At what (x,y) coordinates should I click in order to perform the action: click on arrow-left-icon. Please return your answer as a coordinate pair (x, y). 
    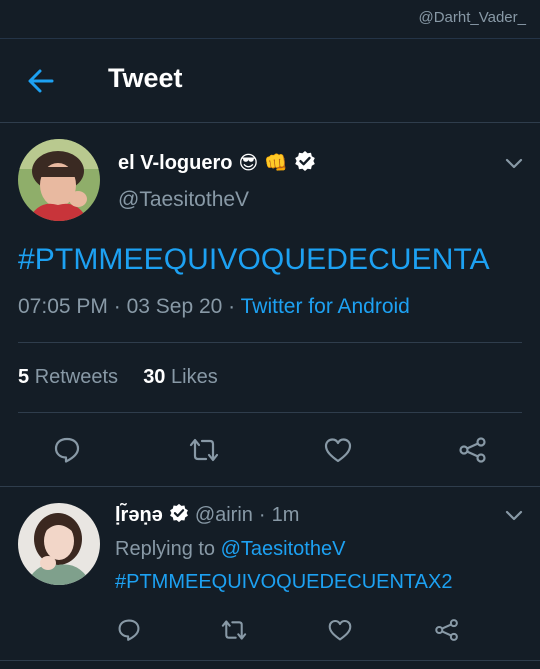
    Looking at the image, I should click on (41, 81).